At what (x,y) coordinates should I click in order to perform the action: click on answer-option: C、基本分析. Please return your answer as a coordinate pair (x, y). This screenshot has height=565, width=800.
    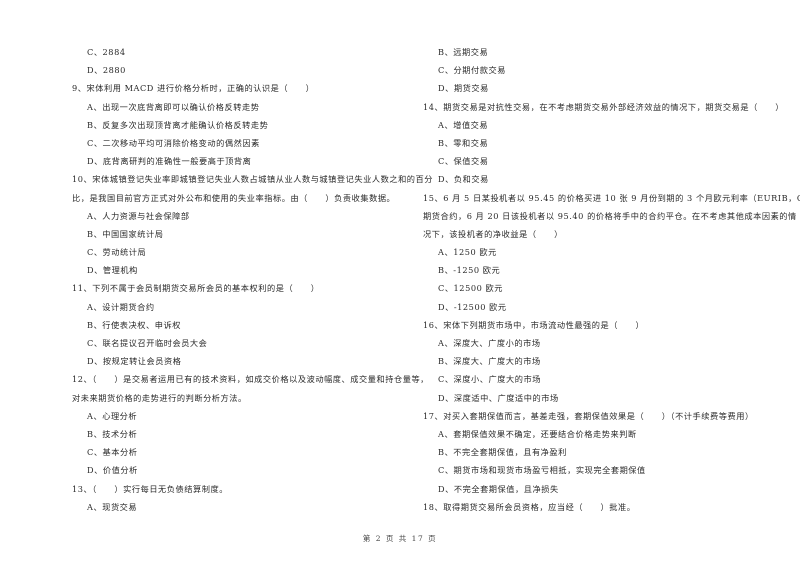
    Looking at the image, I should click on (112, 452).